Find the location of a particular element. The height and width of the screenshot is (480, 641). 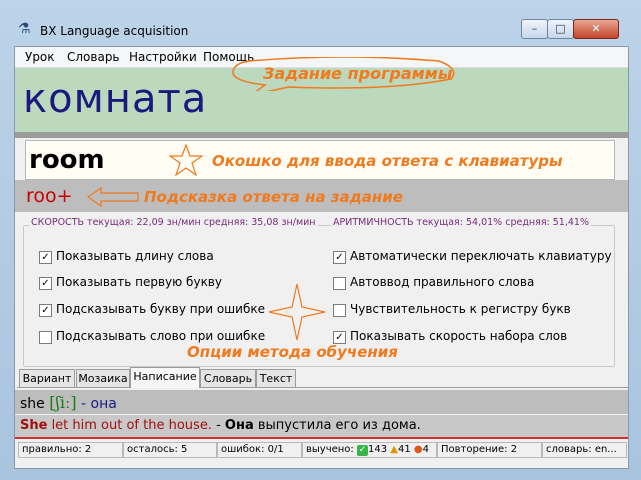

example-en-highlight: She is located at coordinates (34, 425).